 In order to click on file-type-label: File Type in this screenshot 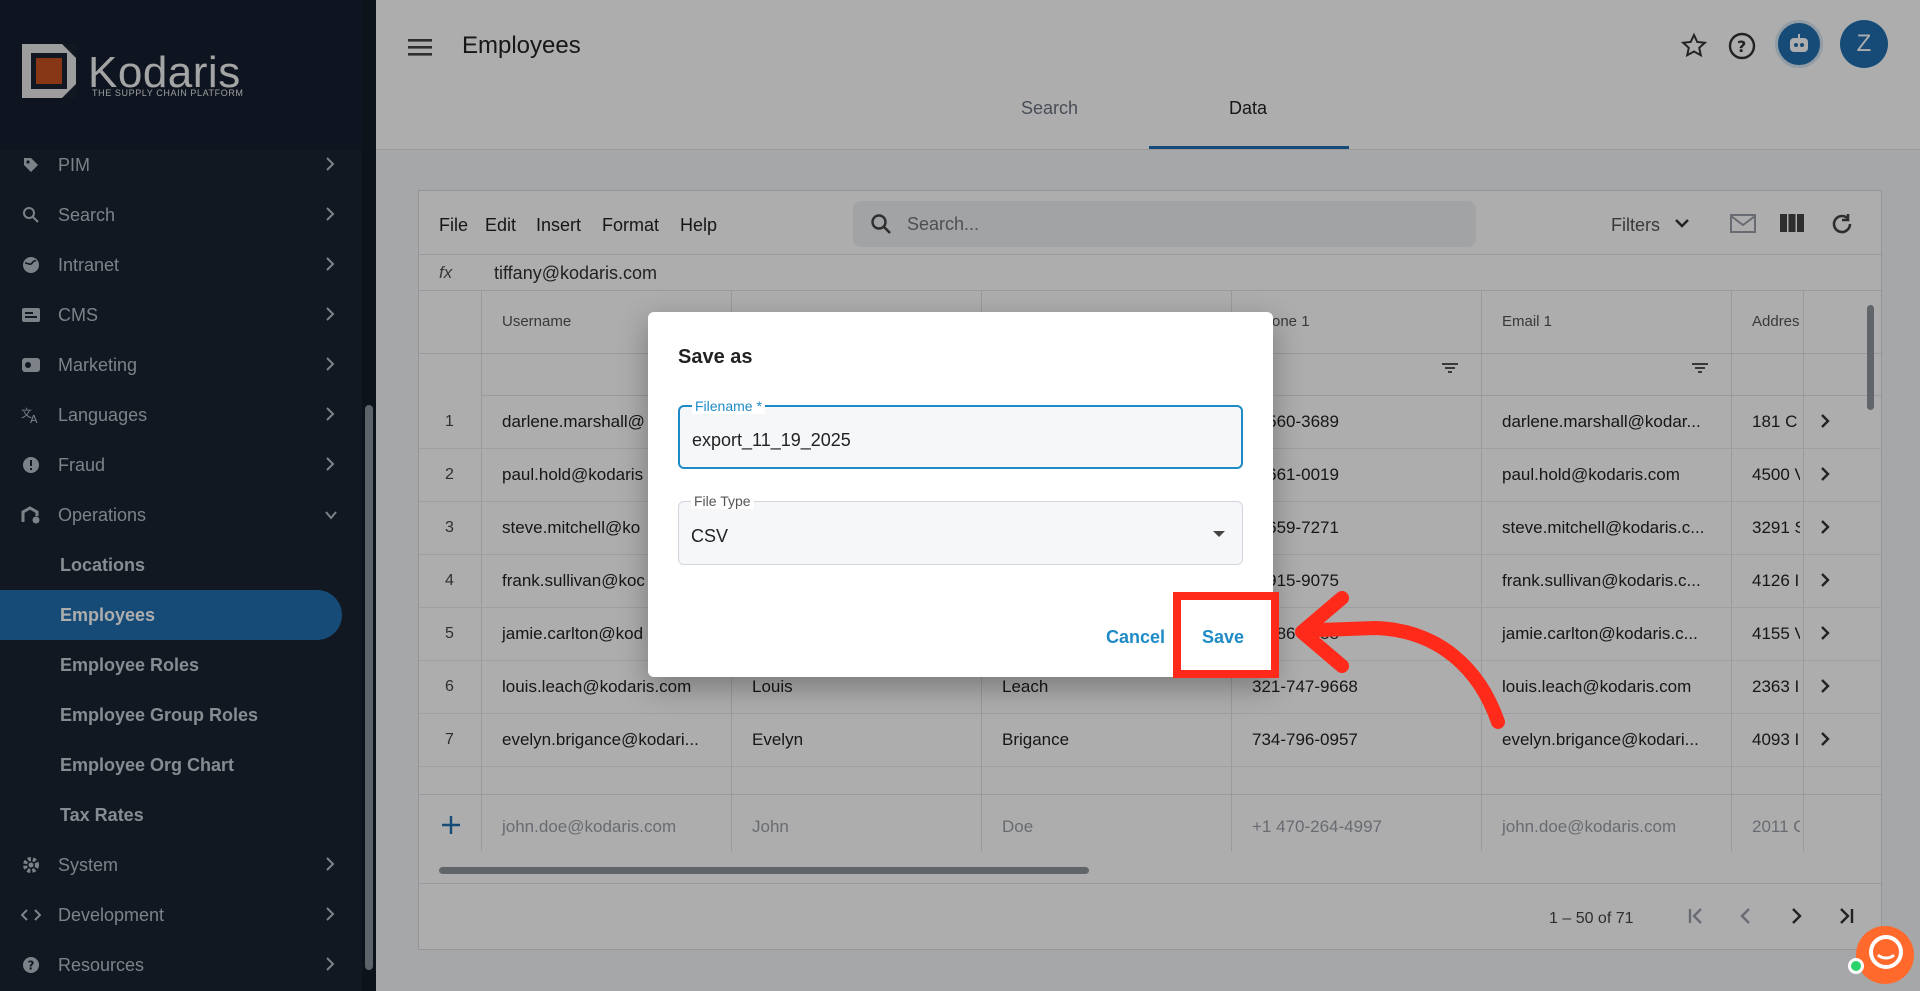, I will do `click(722, 501)`.